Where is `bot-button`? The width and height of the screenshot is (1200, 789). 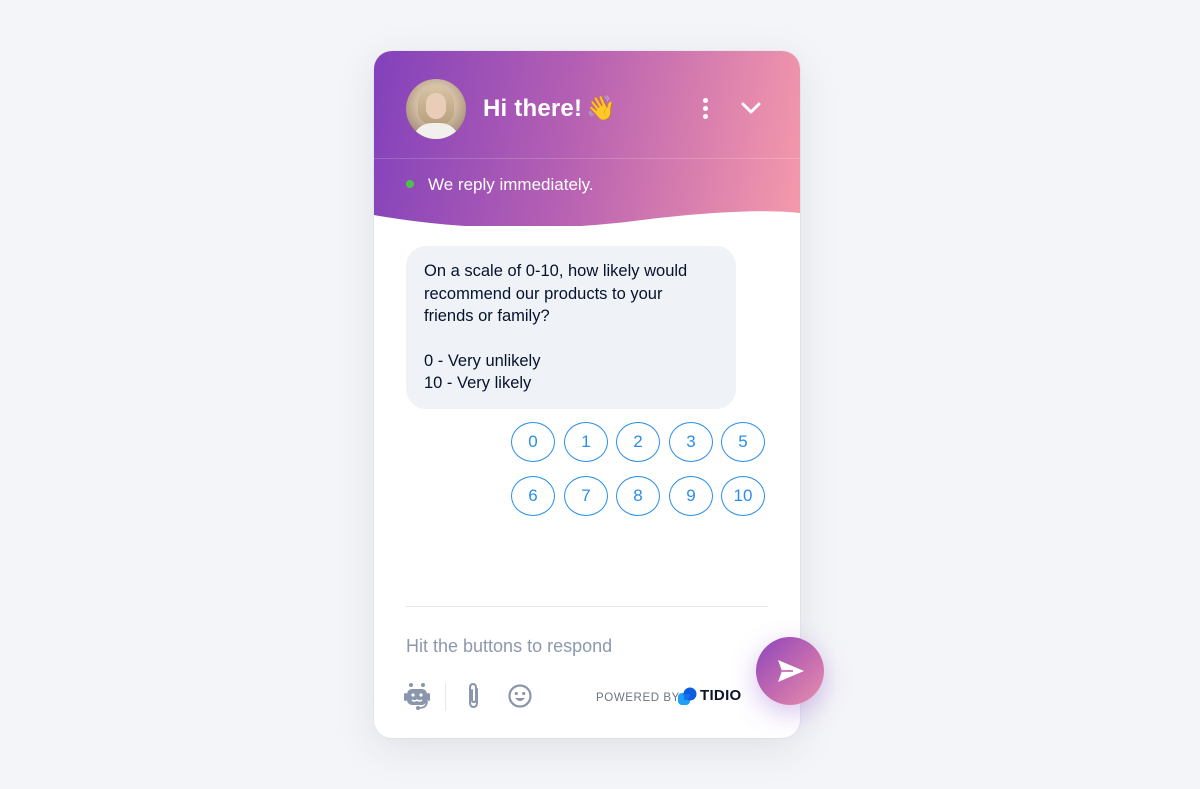 bot-button is located at coordinates (417, 698).